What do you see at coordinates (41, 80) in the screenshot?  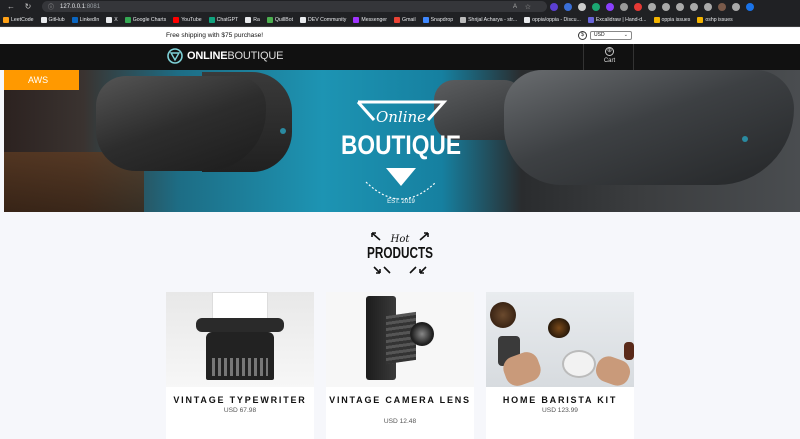 I see `aws-tag: AWS` at bounding box center [41, 80].